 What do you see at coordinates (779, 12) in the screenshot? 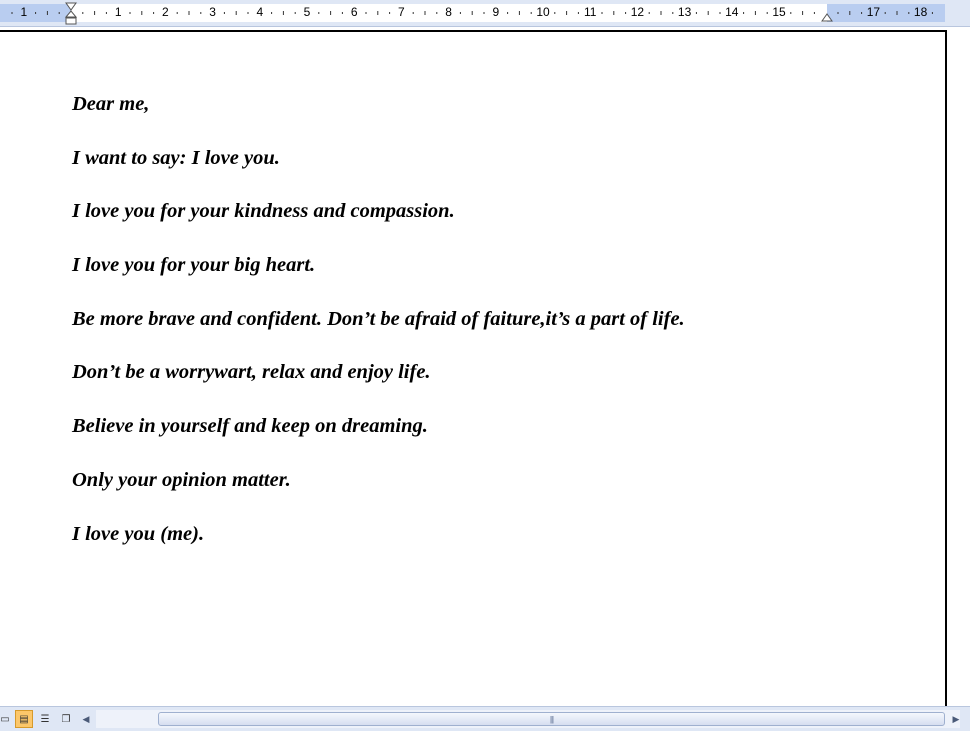
I see `ruler-number: 15` at bounding box center [779, 12].